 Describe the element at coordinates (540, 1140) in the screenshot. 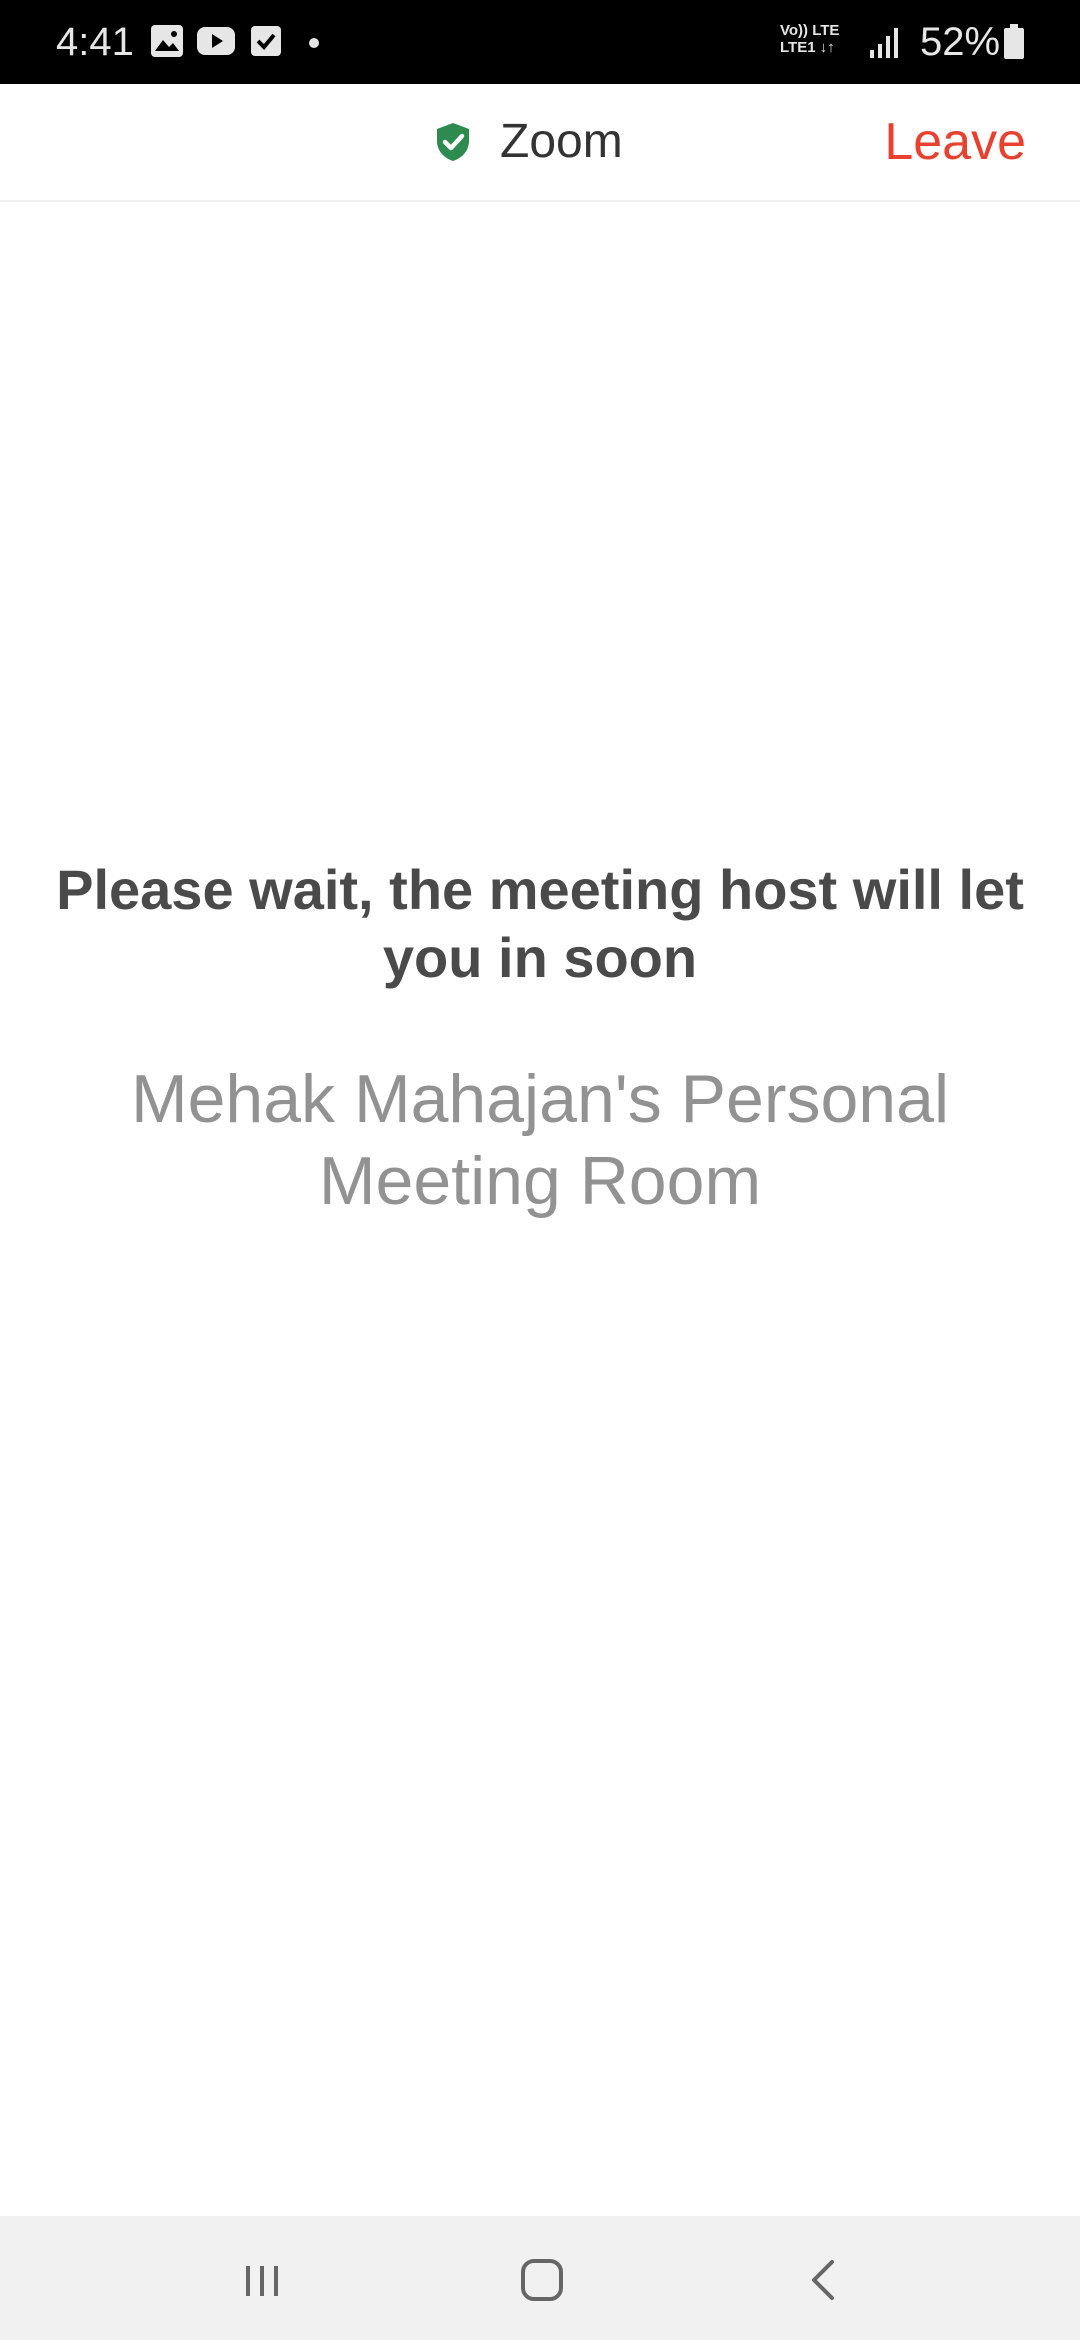

I see `meeting-room-name: Mehak Mahajan's Personal Meeting Room` at that location.